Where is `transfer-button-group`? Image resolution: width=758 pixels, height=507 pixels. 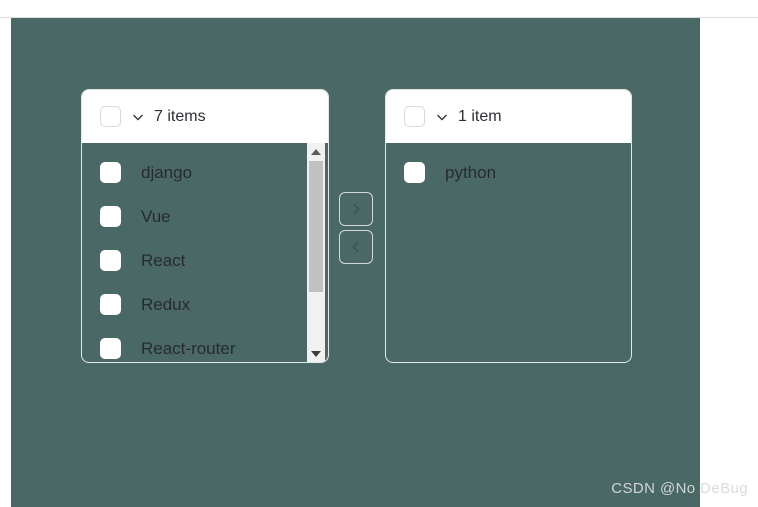 transfer-button-group is located at coordinates (357, 228).